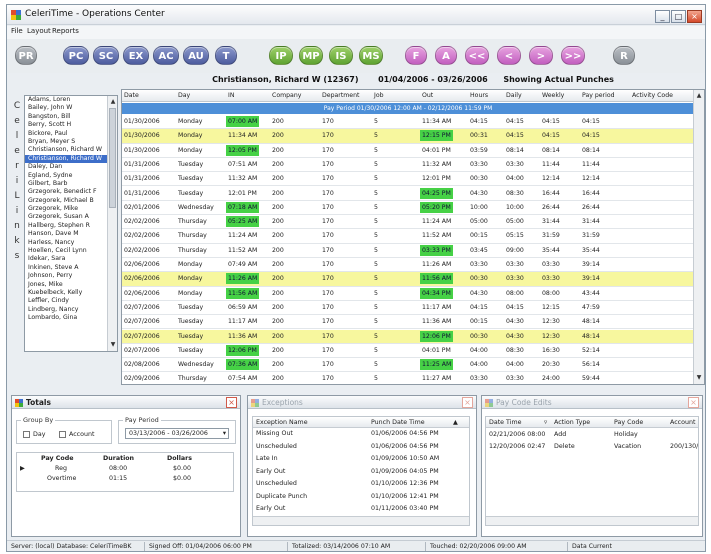  I want to click on menu-file: File, so click(17, 31).